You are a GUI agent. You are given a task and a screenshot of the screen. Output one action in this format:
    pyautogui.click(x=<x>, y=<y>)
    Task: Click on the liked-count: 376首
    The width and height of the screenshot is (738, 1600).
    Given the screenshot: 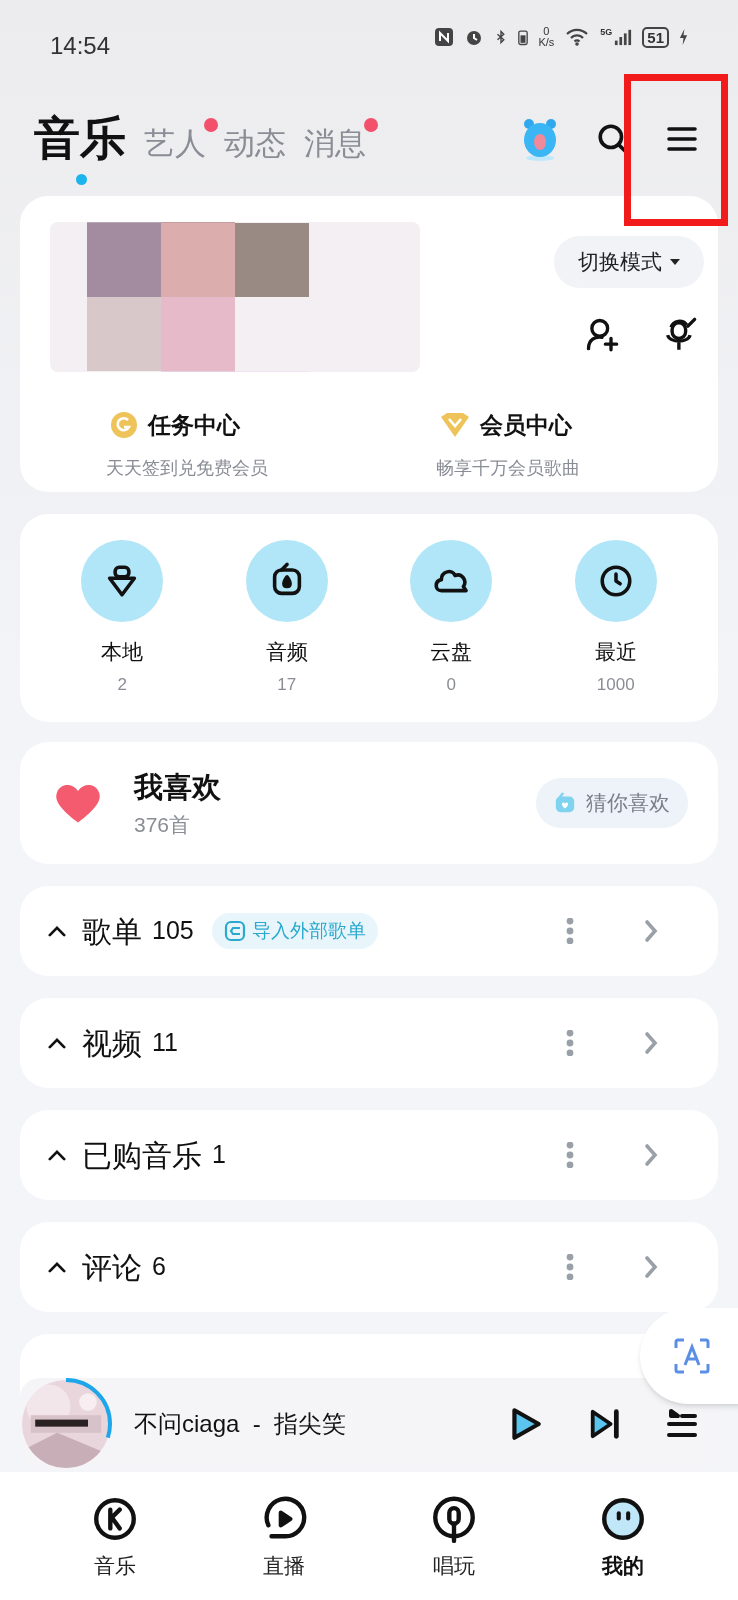 What is the action you would take?
    pyautogui.click(x=163, y=825)
    